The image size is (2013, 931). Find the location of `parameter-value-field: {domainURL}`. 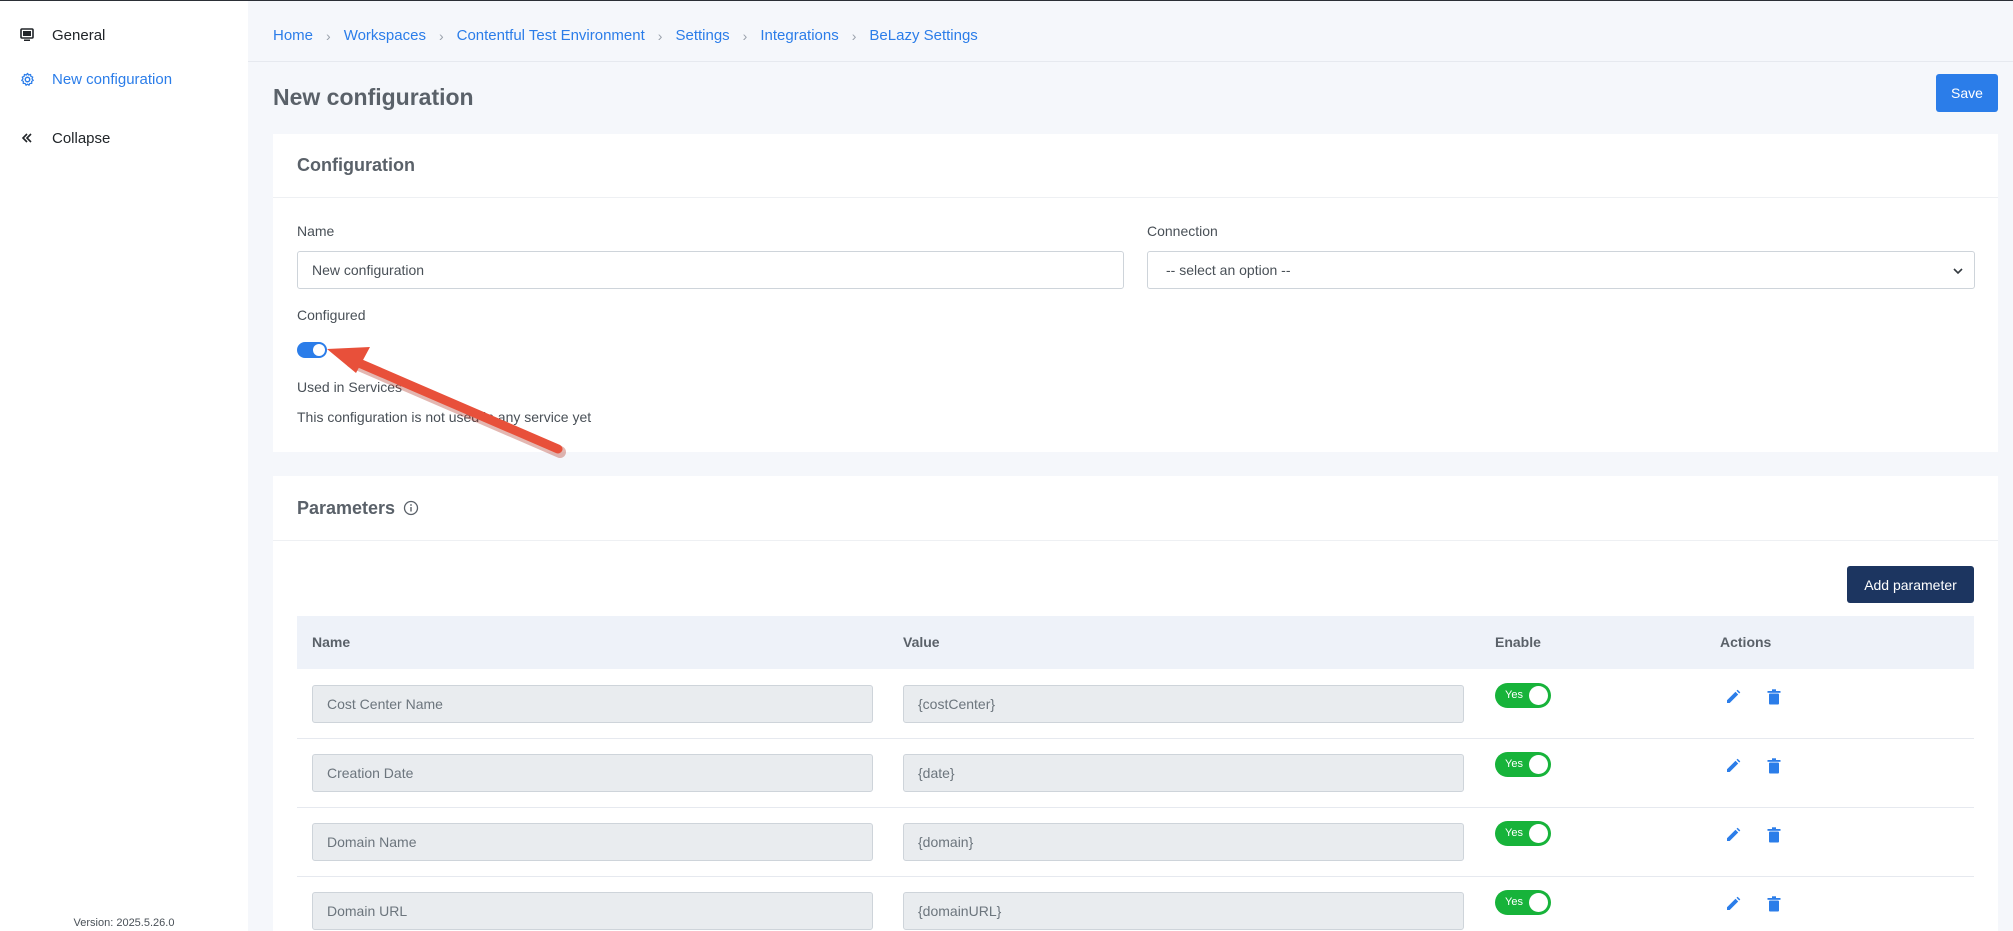

parameter-value-field: {domainURL} is located at coordinates (1183, 911).